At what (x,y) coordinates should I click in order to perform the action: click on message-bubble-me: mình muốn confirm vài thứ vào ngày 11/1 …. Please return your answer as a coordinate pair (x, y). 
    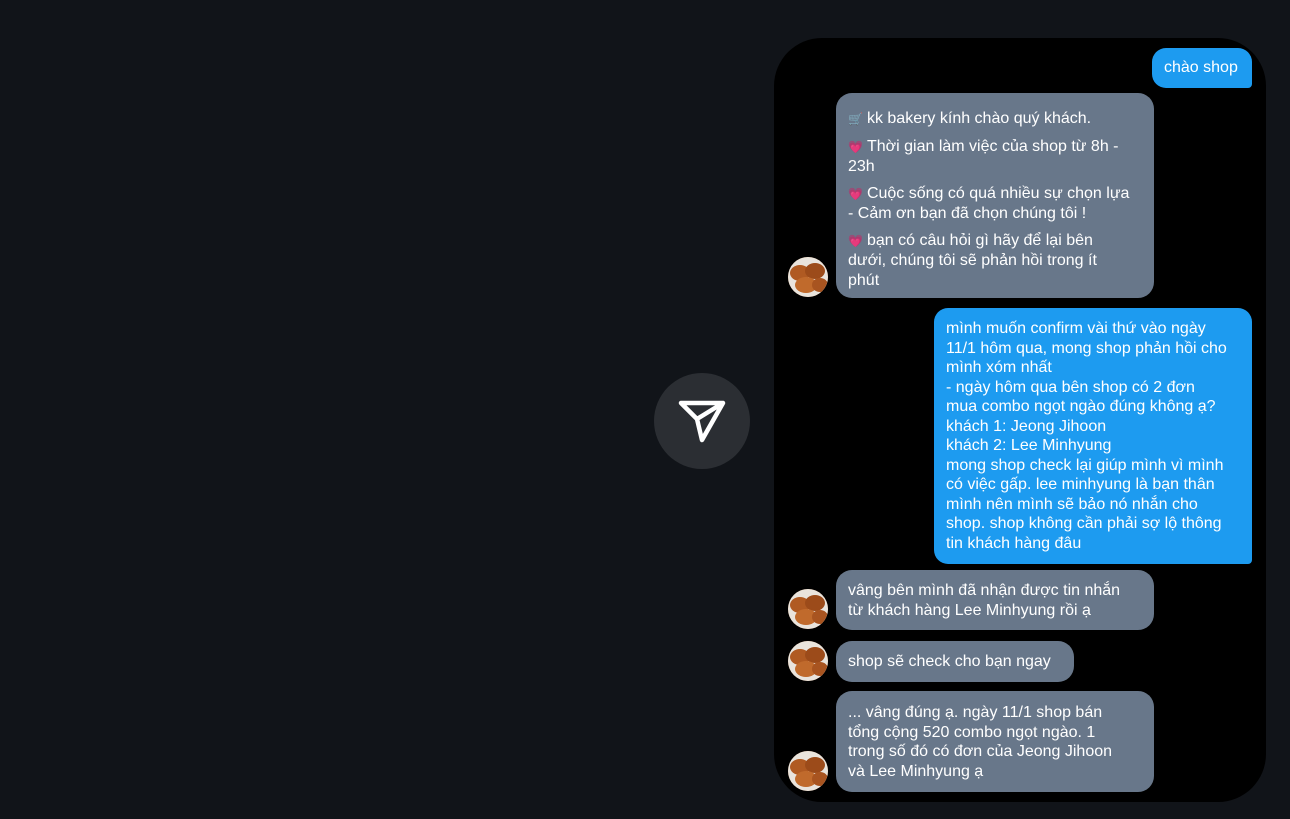
    Looking at the image, I should click on (1093, 436).